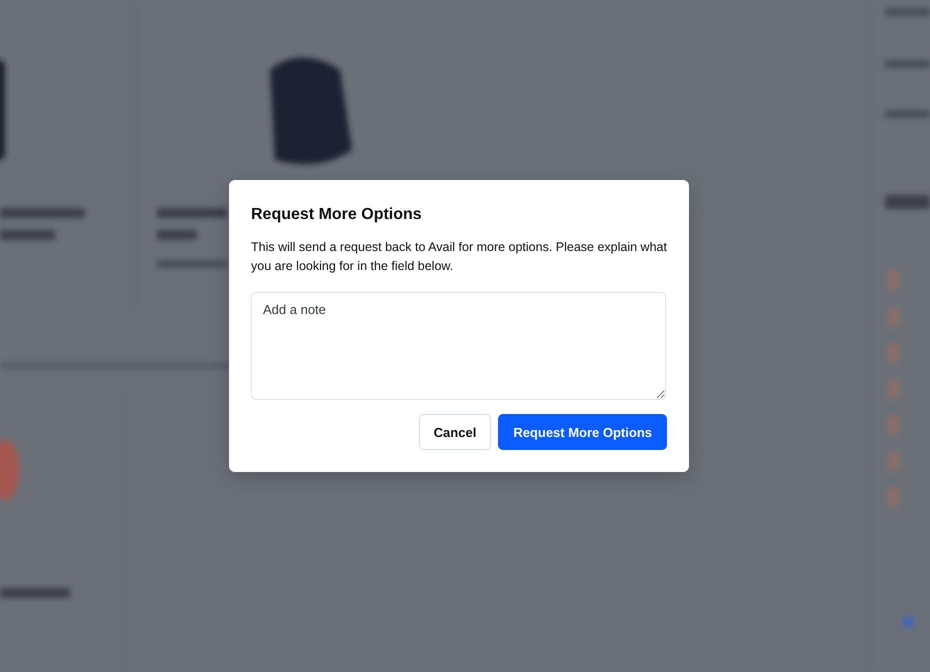 The image size is (930, 672). I want to click on dialog-message: This will send a request back to Avail for more options. Please explain what you are looking for in the field below., so click(459, 257).